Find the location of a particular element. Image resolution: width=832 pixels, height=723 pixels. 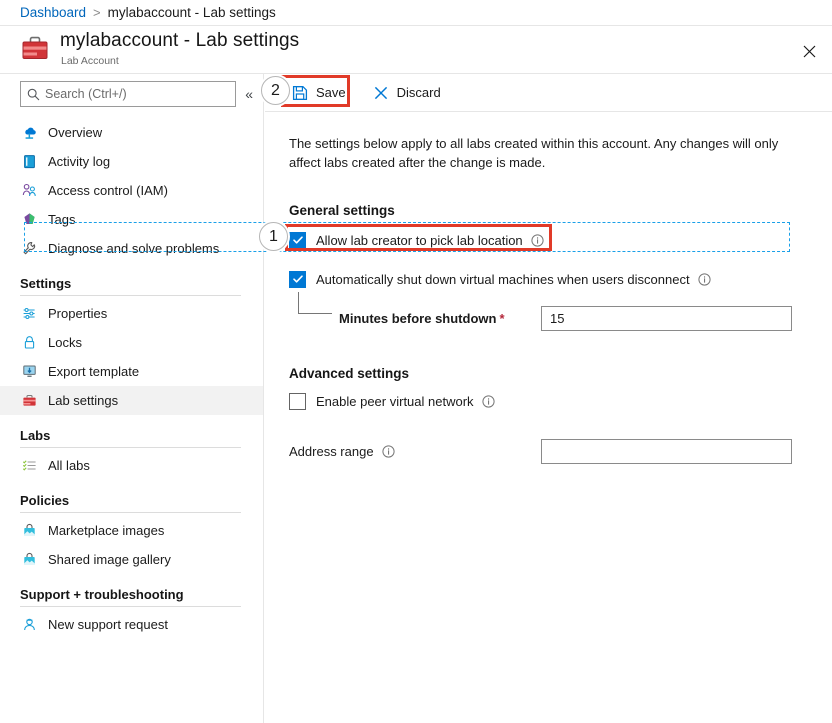

step-badge-1: 1 is located at coordinates (273, 236).